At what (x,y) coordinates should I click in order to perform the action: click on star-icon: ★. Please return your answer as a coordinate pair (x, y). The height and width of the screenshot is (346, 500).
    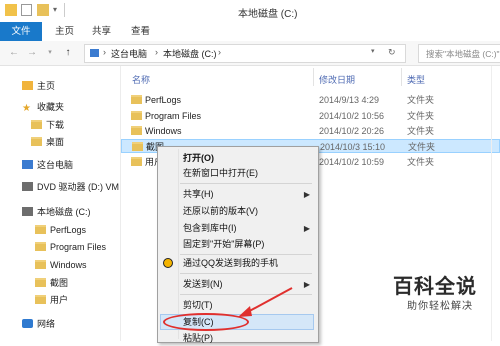
    Looking at the image, I should click on (26, 108).